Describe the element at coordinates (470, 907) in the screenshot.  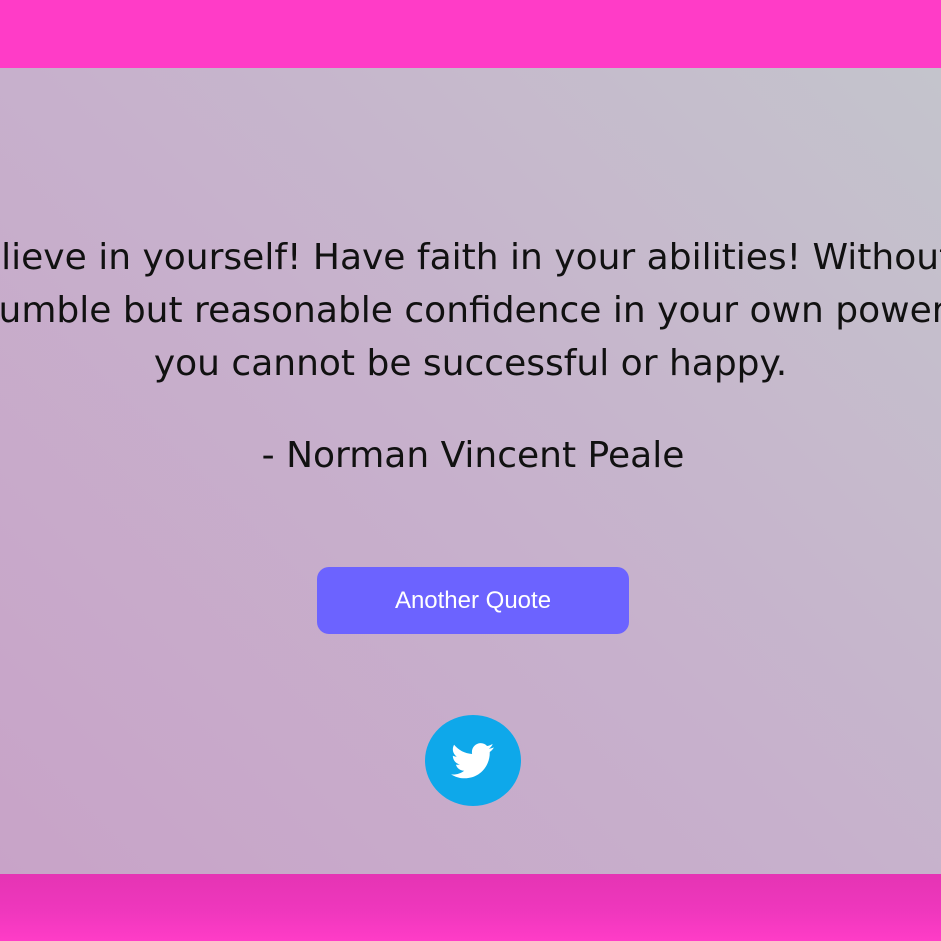
I see `bottom-bar` at that location.